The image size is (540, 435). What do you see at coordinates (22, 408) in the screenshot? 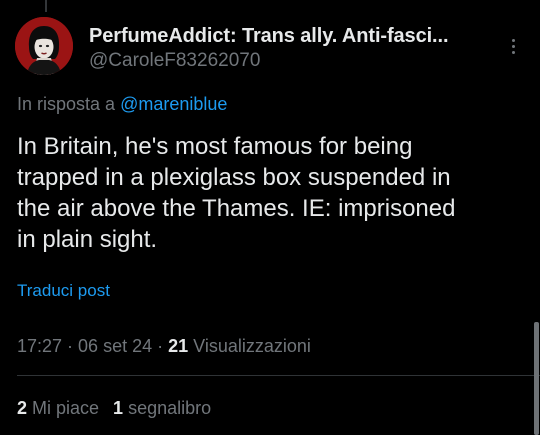
I see `likes-count: 2` at bounding box center [22, 408].